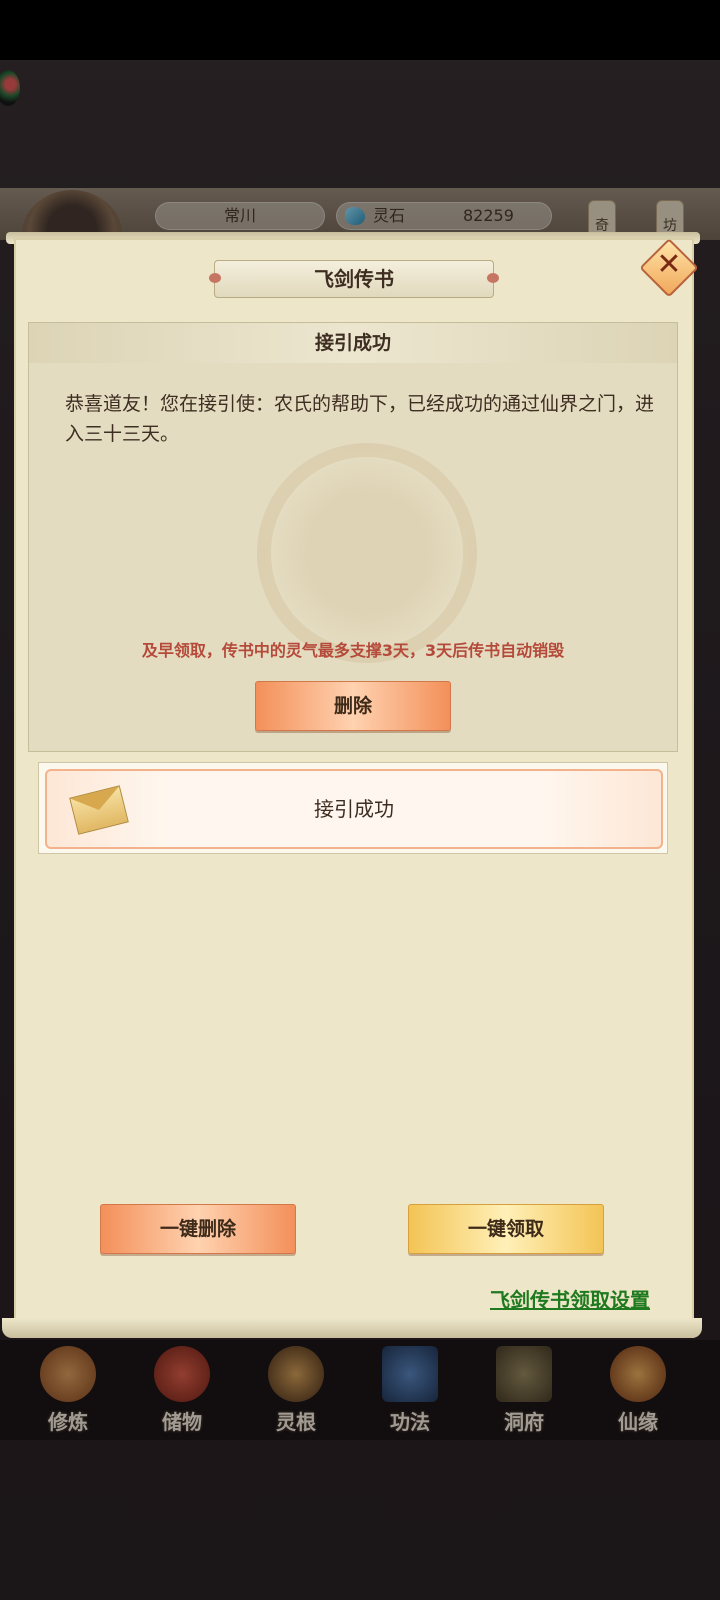 The width and height of the screenshot is (720, 1600). Describe the element at coordinates (669, 265) in the screenshot. I see `close-icon: ✕` at that location.